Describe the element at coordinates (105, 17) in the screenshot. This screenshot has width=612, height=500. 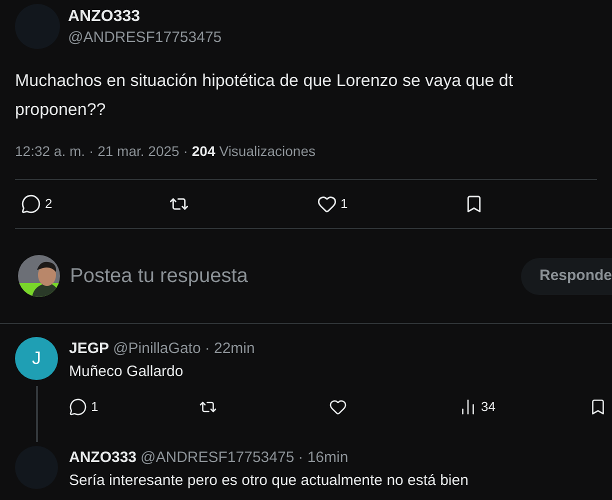
I see `author-name: ANZO333` at that location.